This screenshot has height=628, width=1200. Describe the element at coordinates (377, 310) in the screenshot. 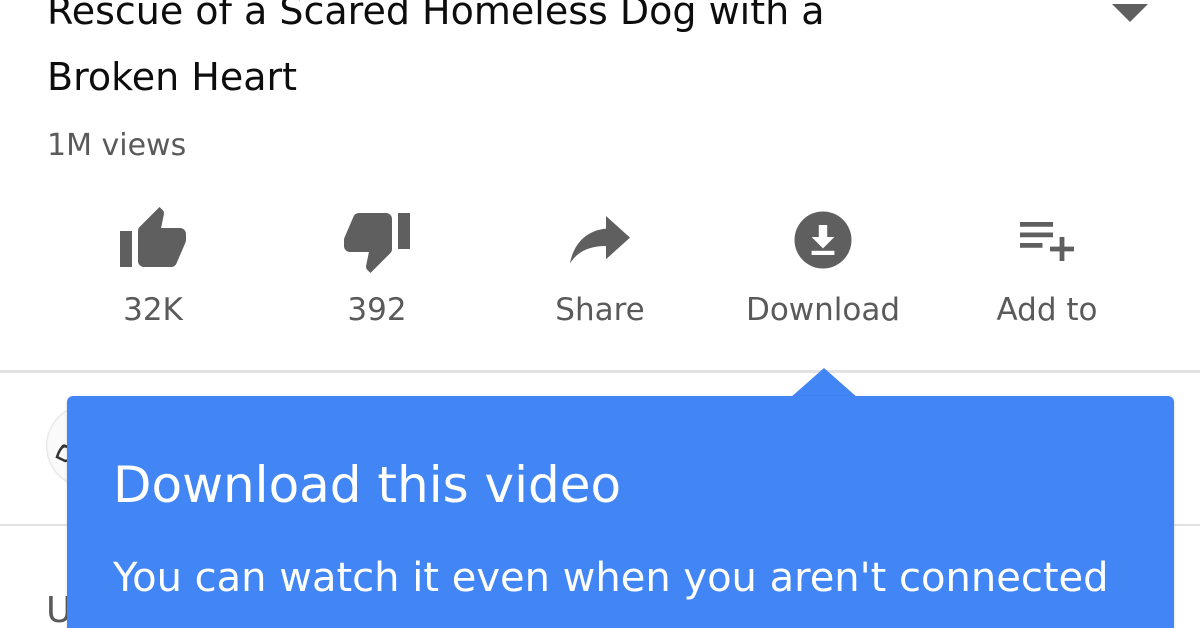

I see `dislike-count: 392` at that location.